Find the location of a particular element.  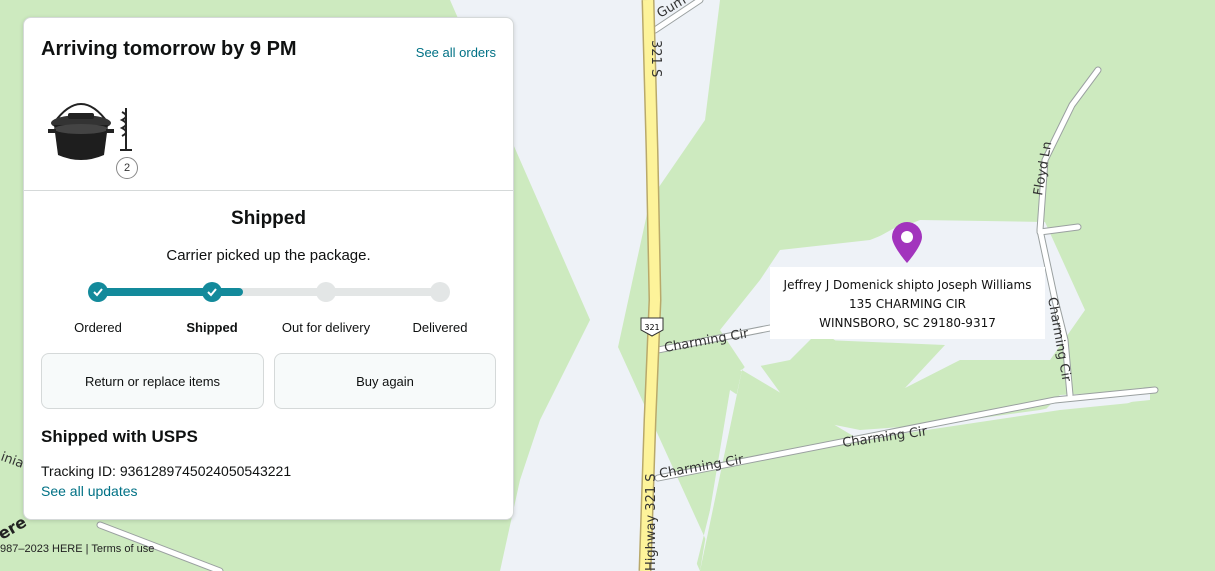

step-shipped-check-icon is located at coordinates (212, 292).